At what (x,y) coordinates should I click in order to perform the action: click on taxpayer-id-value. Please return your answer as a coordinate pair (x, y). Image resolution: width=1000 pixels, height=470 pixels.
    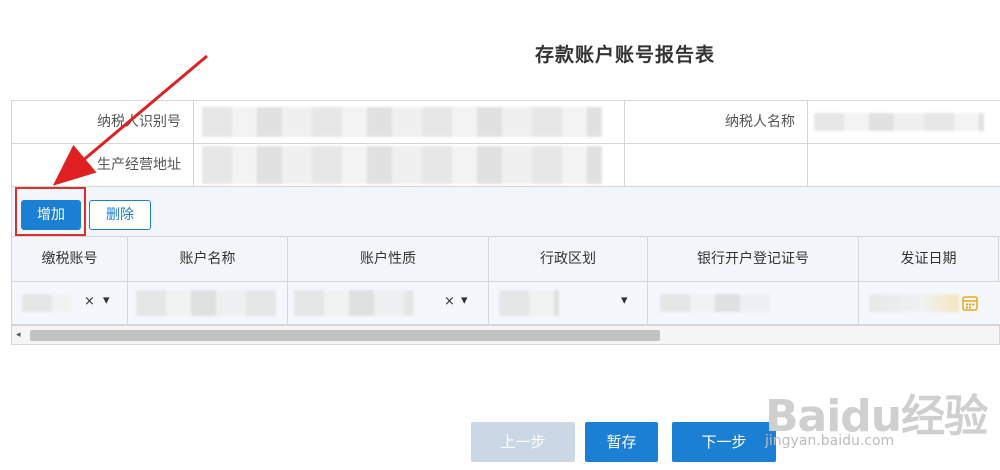
    Looking at the image, I should click on (409, 122).